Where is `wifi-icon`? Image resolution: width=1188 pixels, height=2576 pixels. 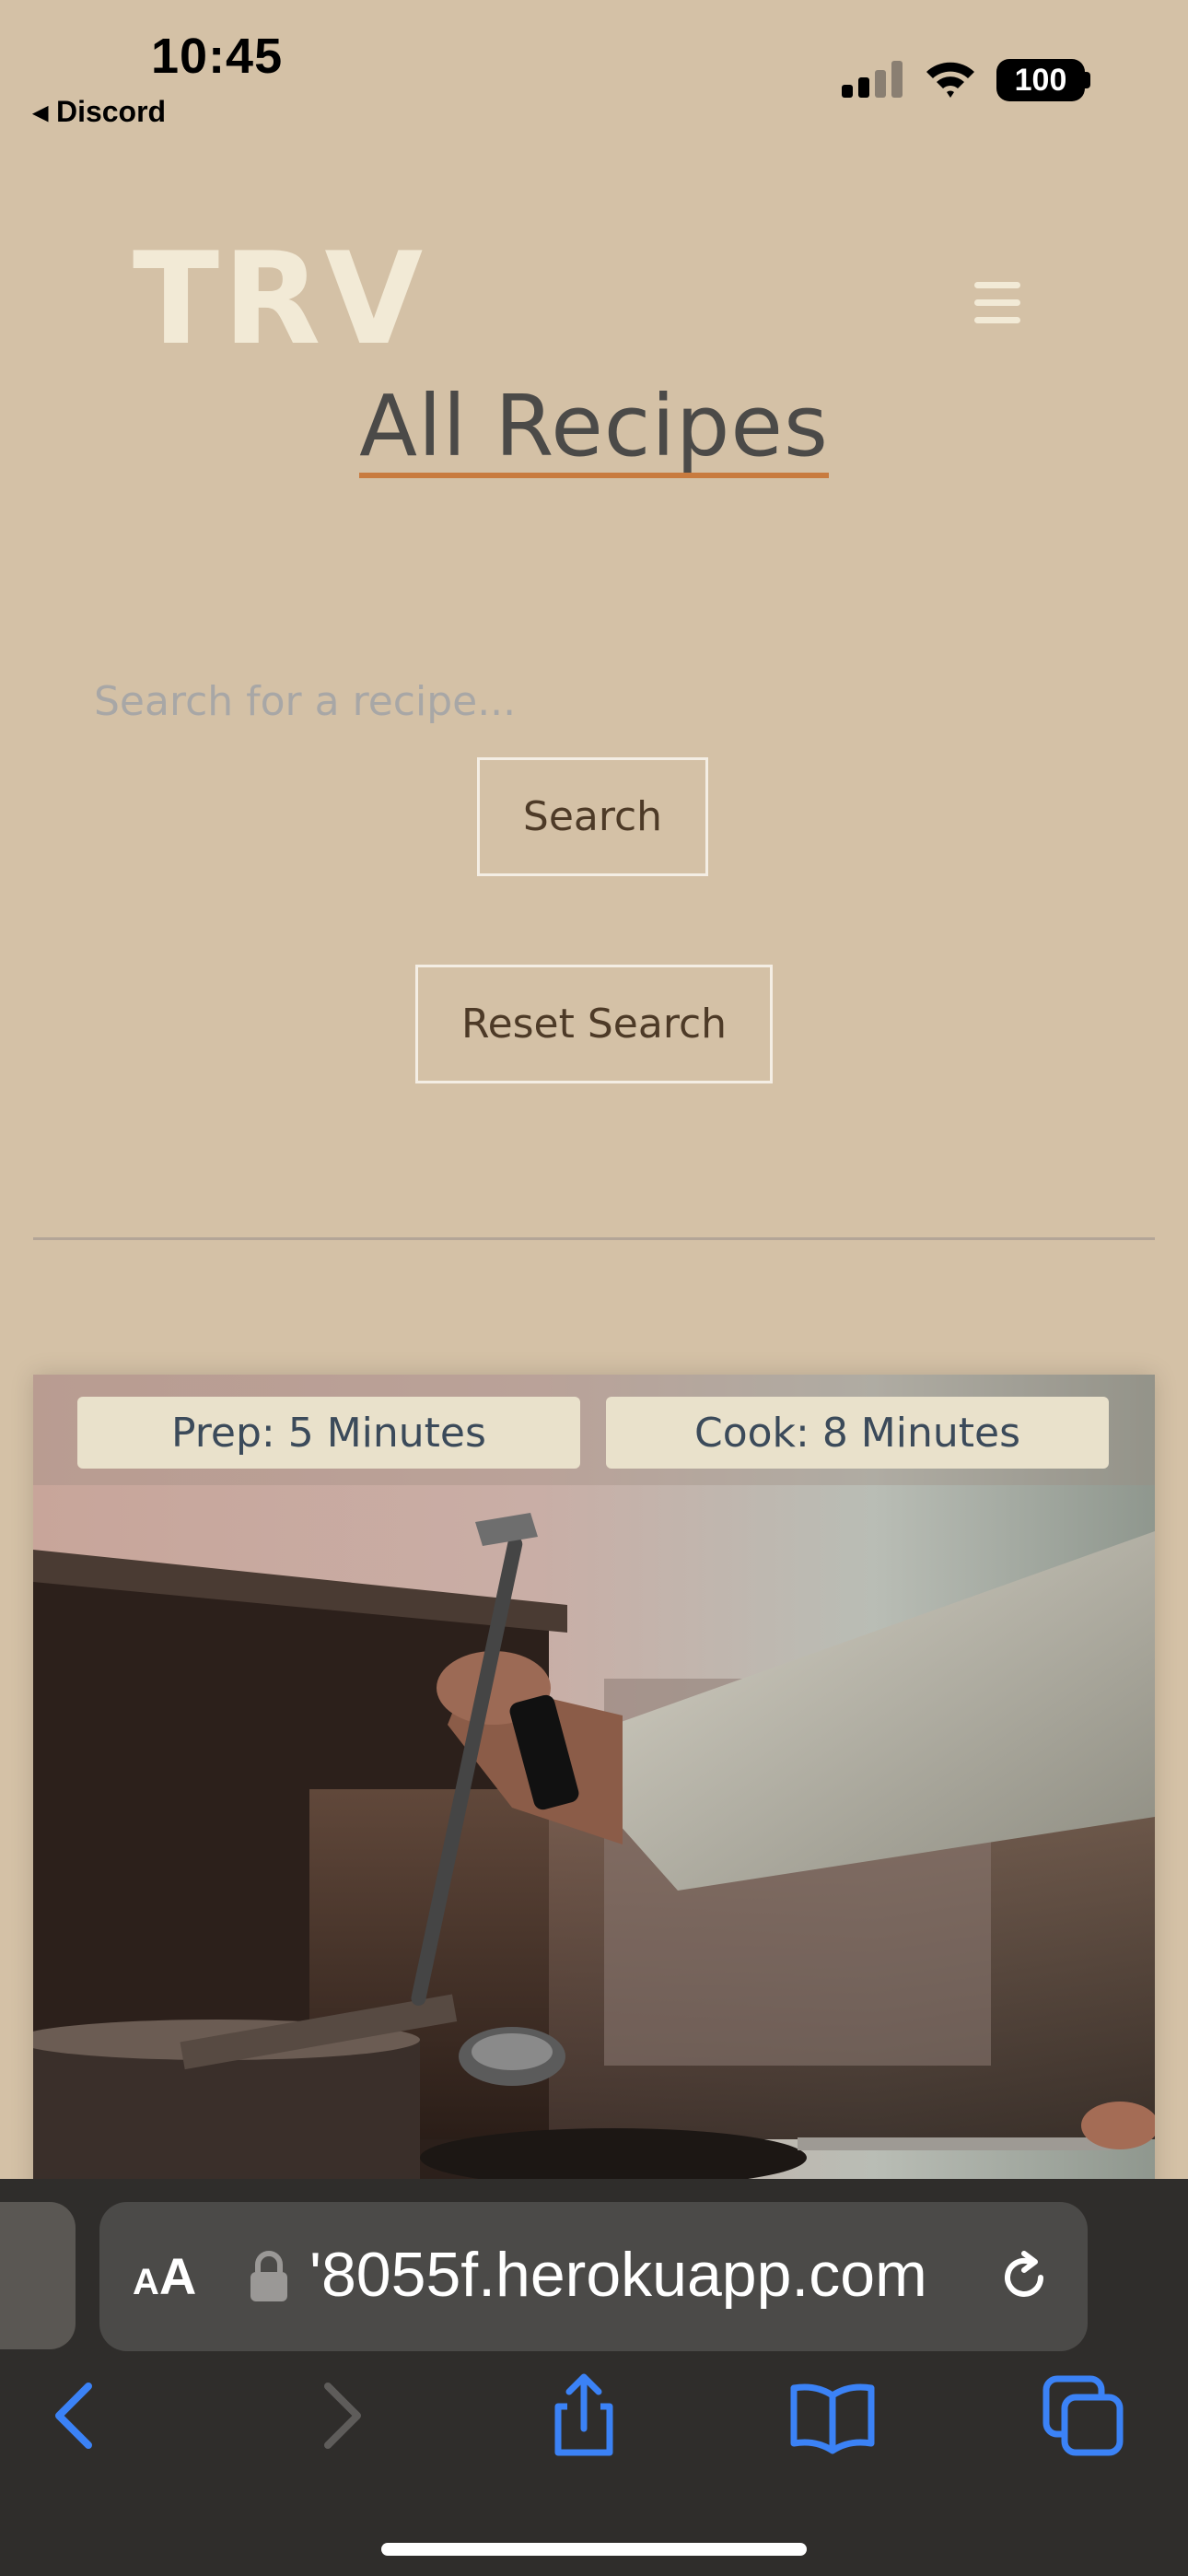 wifi-icon is located at coordinates (950, 80).